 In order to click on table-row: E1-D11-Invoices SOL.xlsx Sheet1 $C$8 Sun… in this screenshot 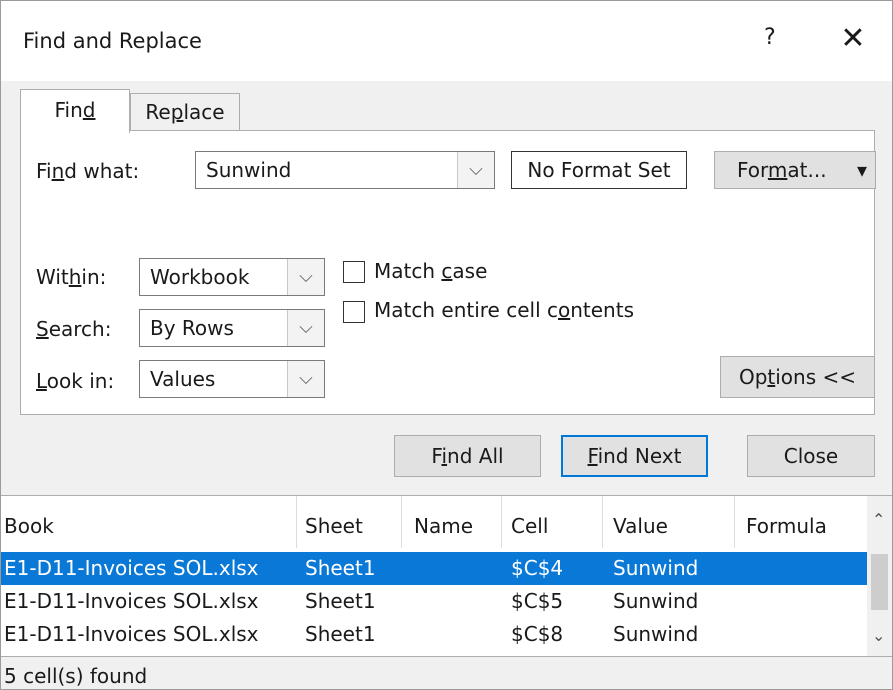, I will do `click(434, 634)`.